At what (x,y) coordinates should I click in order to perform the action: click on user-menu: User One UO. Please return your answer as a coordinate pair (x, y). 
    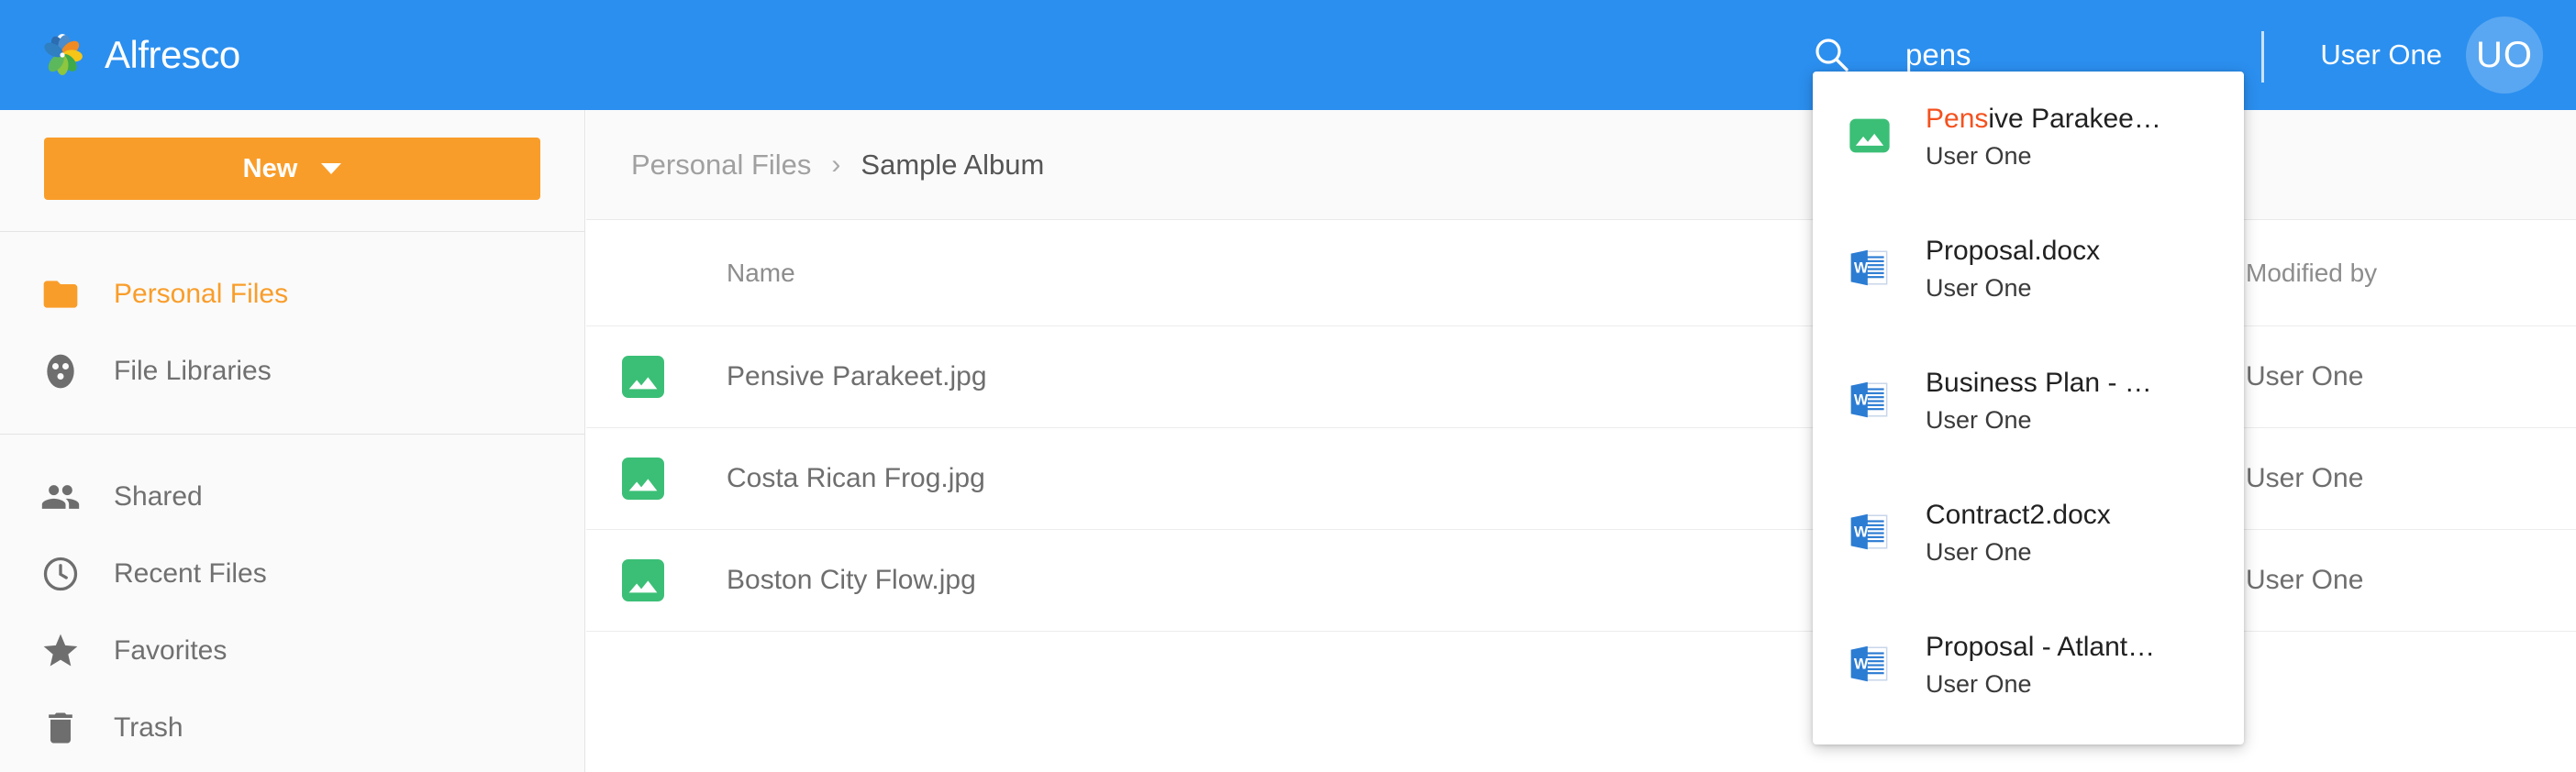
    Looking at the image, I should click on (2431, 55).